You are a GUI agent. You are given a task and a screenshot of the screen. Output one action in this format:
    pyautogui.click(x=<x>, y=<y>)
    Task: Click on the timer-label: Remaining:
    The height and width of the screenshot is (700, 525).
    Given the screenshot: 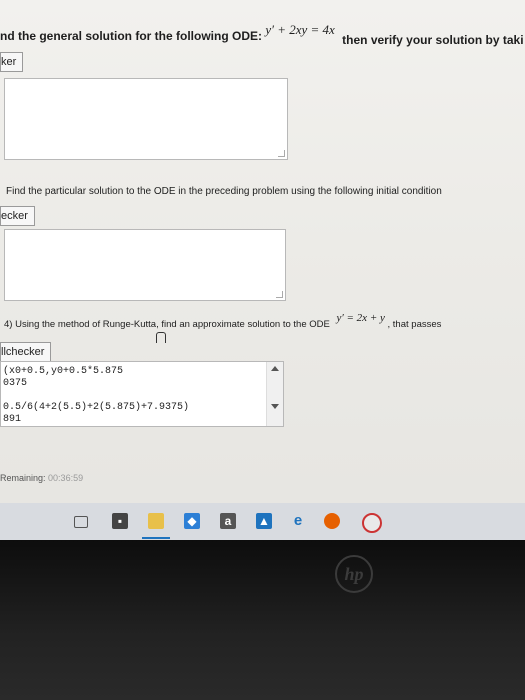 What is the action you would take?
    pyautogui.click(x=23, y=478)
    